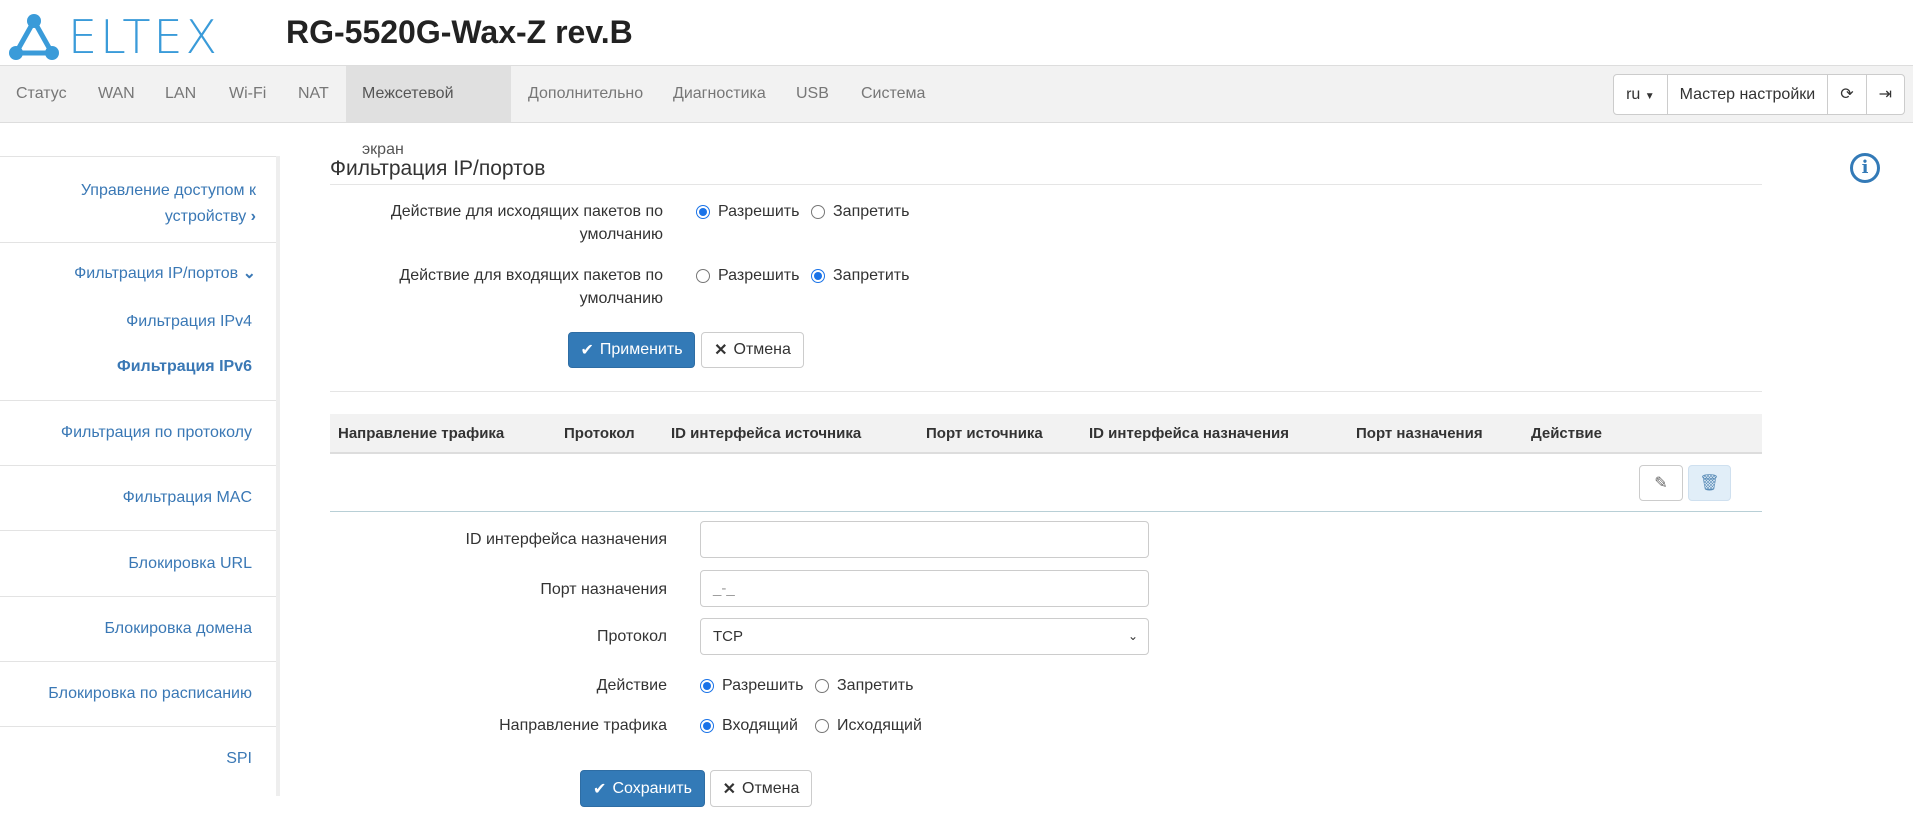 This screenshot has width=1913, height=818. I want to click on logout-button: ⇥, so click(1884, 94).